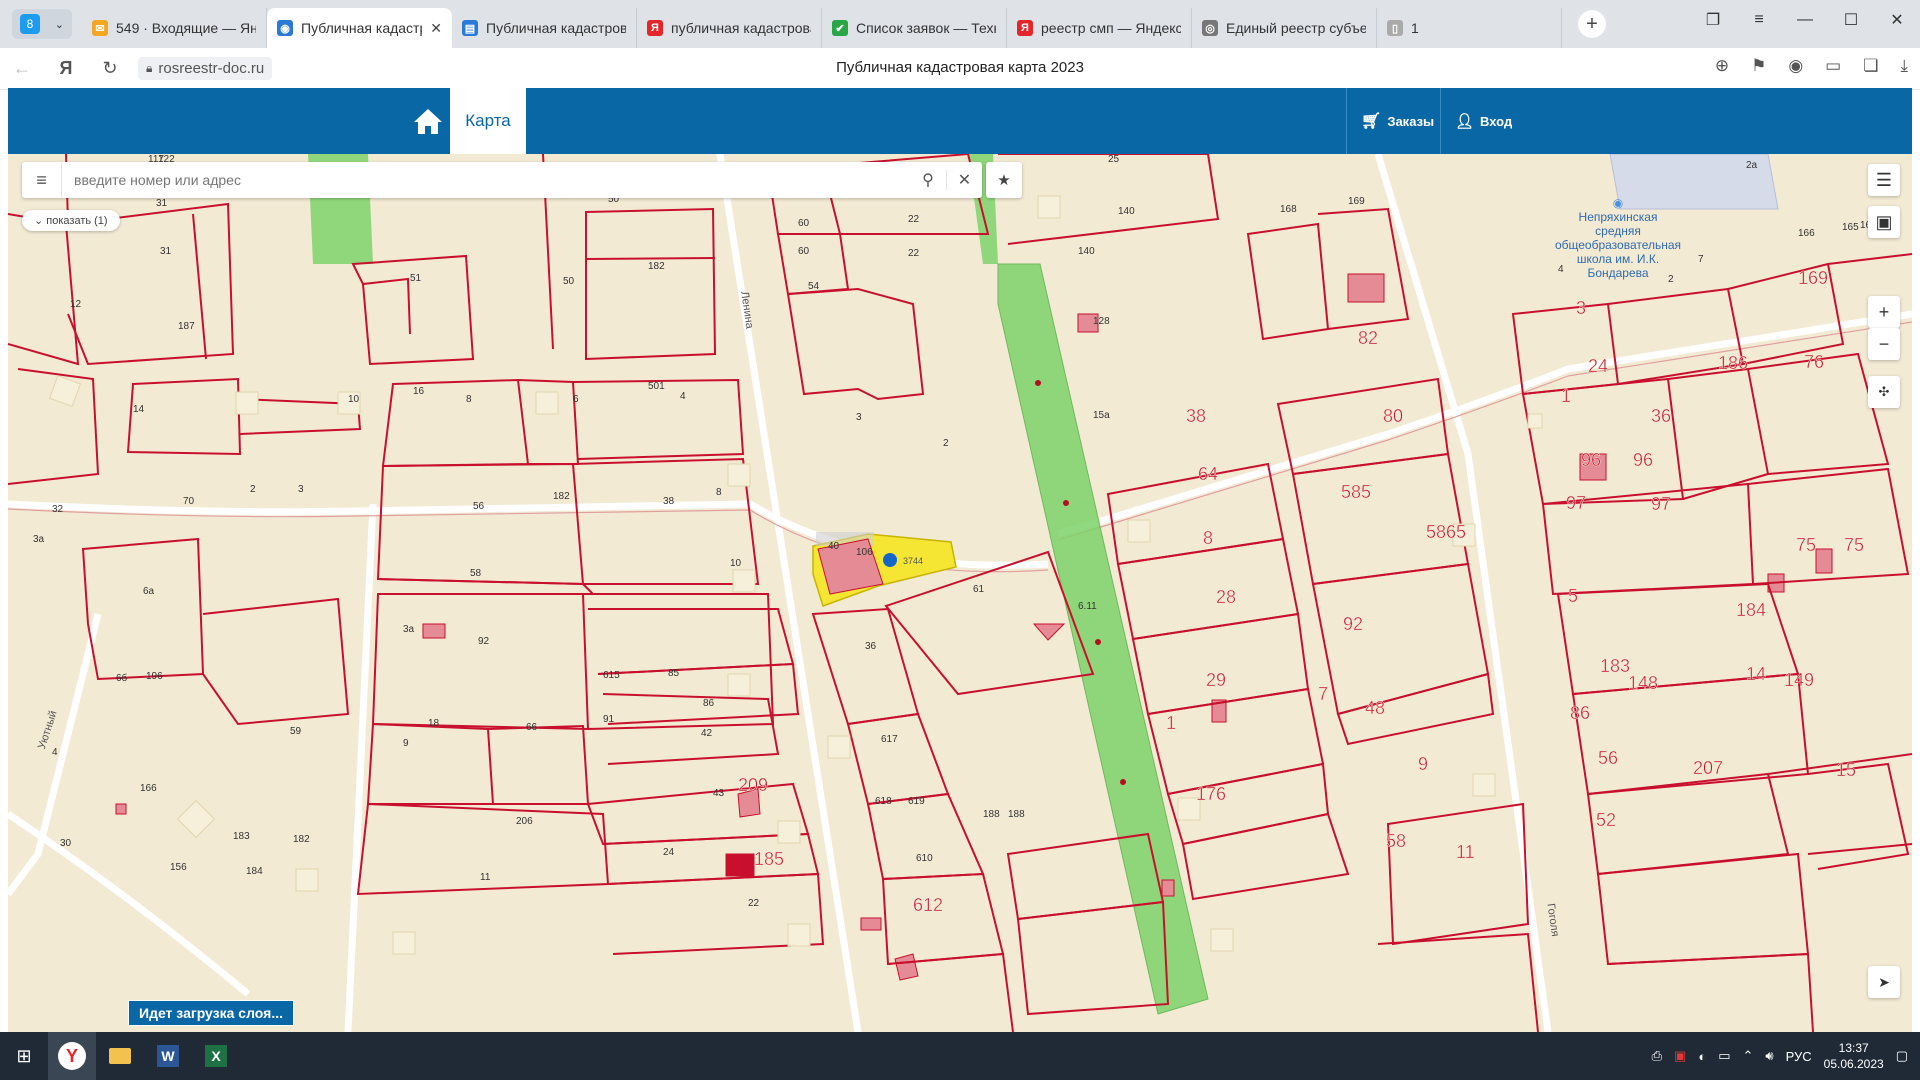 This screenshot has width=1920, height=1080. I want to click on parcel-label: 176, so click(1211, 794).